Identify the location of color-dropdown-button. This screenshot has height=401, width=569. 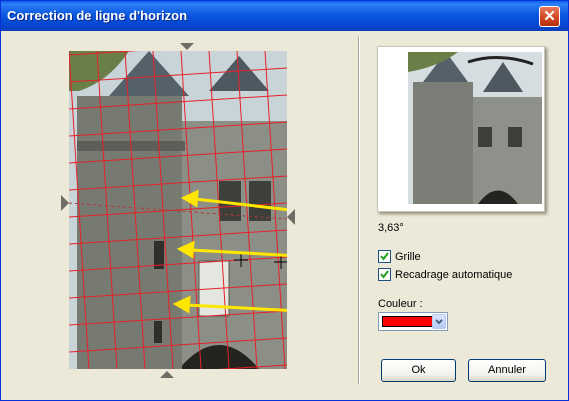
(439, 321).